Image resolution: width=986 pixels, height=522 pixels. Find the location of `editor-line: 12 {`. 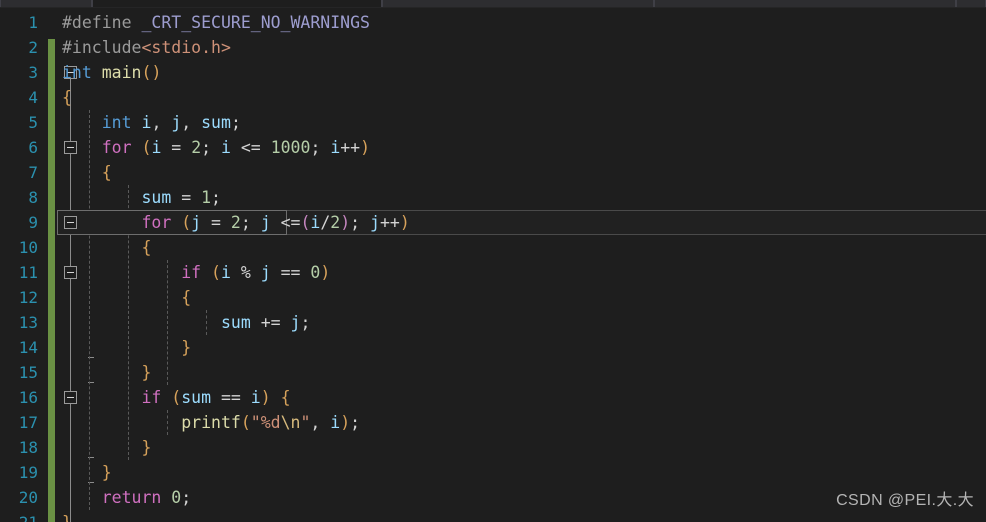

editor-line: 12 { is located at coordinates (493, 297).